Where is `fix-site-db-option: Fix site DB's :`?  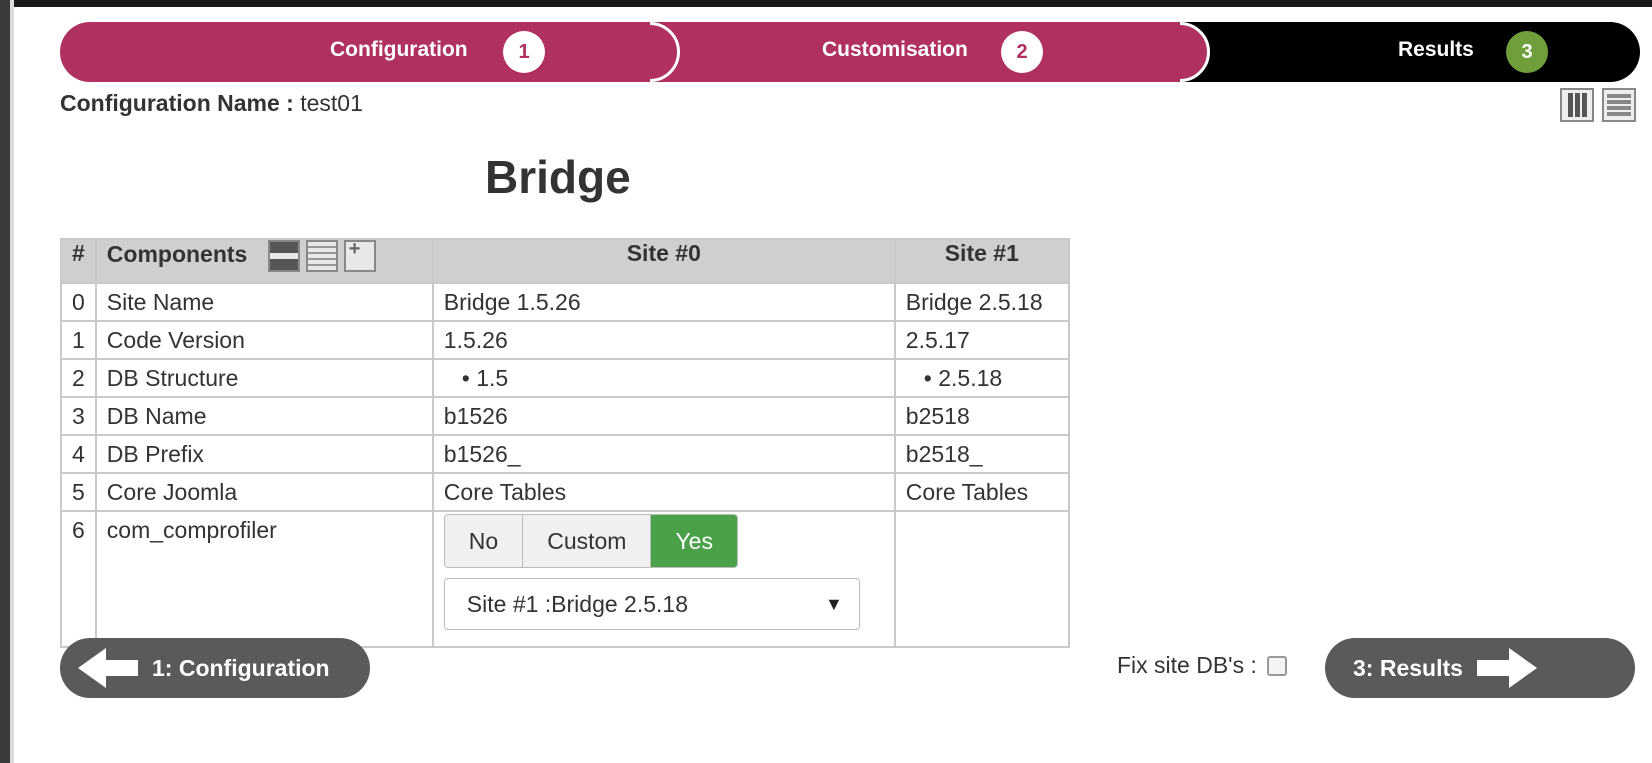 fix-site-db-option: Fix site DB's : is located at coordinates (1202, 665).